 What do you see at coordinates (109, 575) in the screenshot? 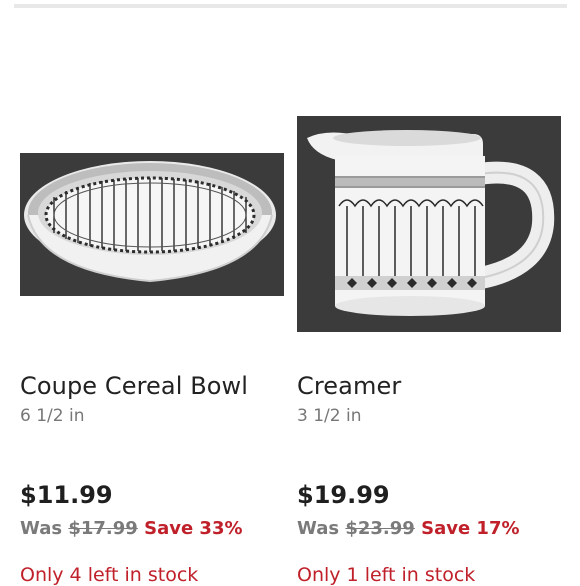
I see `stock-status: Only 4 left in stock` at bounding box center [109, 575].